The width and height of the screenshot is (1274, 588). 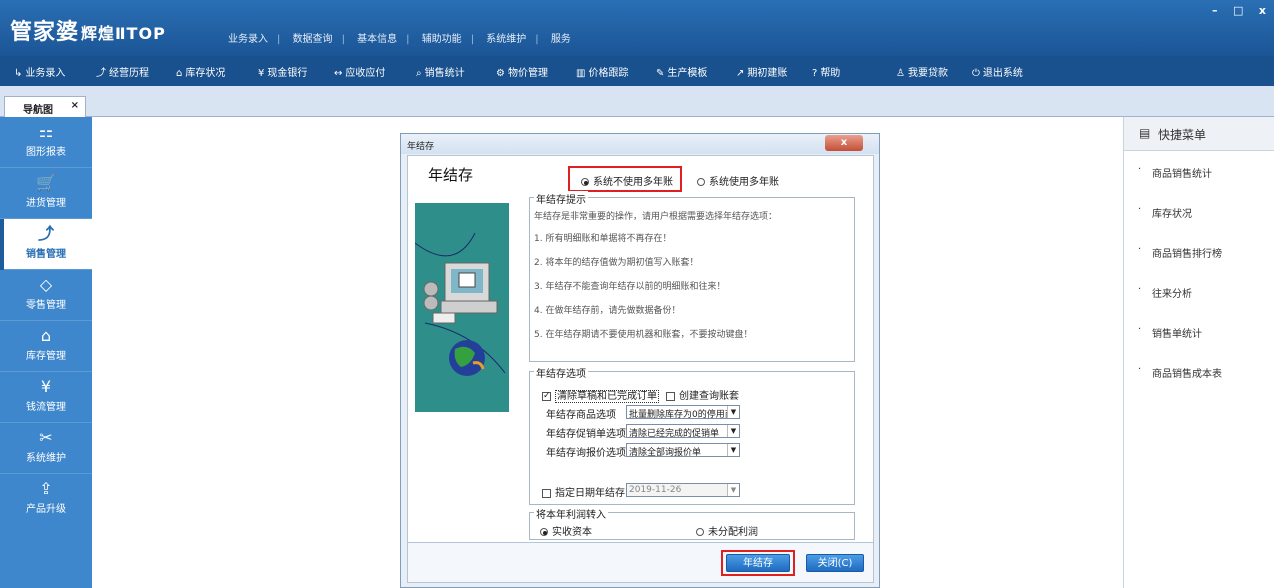 I want to click on select-value: 清除全部询报价单, so click(x=665, y=452).